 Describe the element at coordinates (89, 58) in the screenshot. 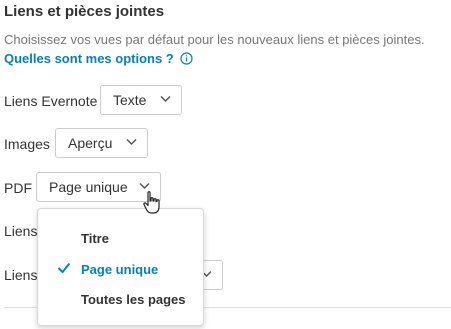

I see `options-link-label: Quelles sont mes options ?` at that location.